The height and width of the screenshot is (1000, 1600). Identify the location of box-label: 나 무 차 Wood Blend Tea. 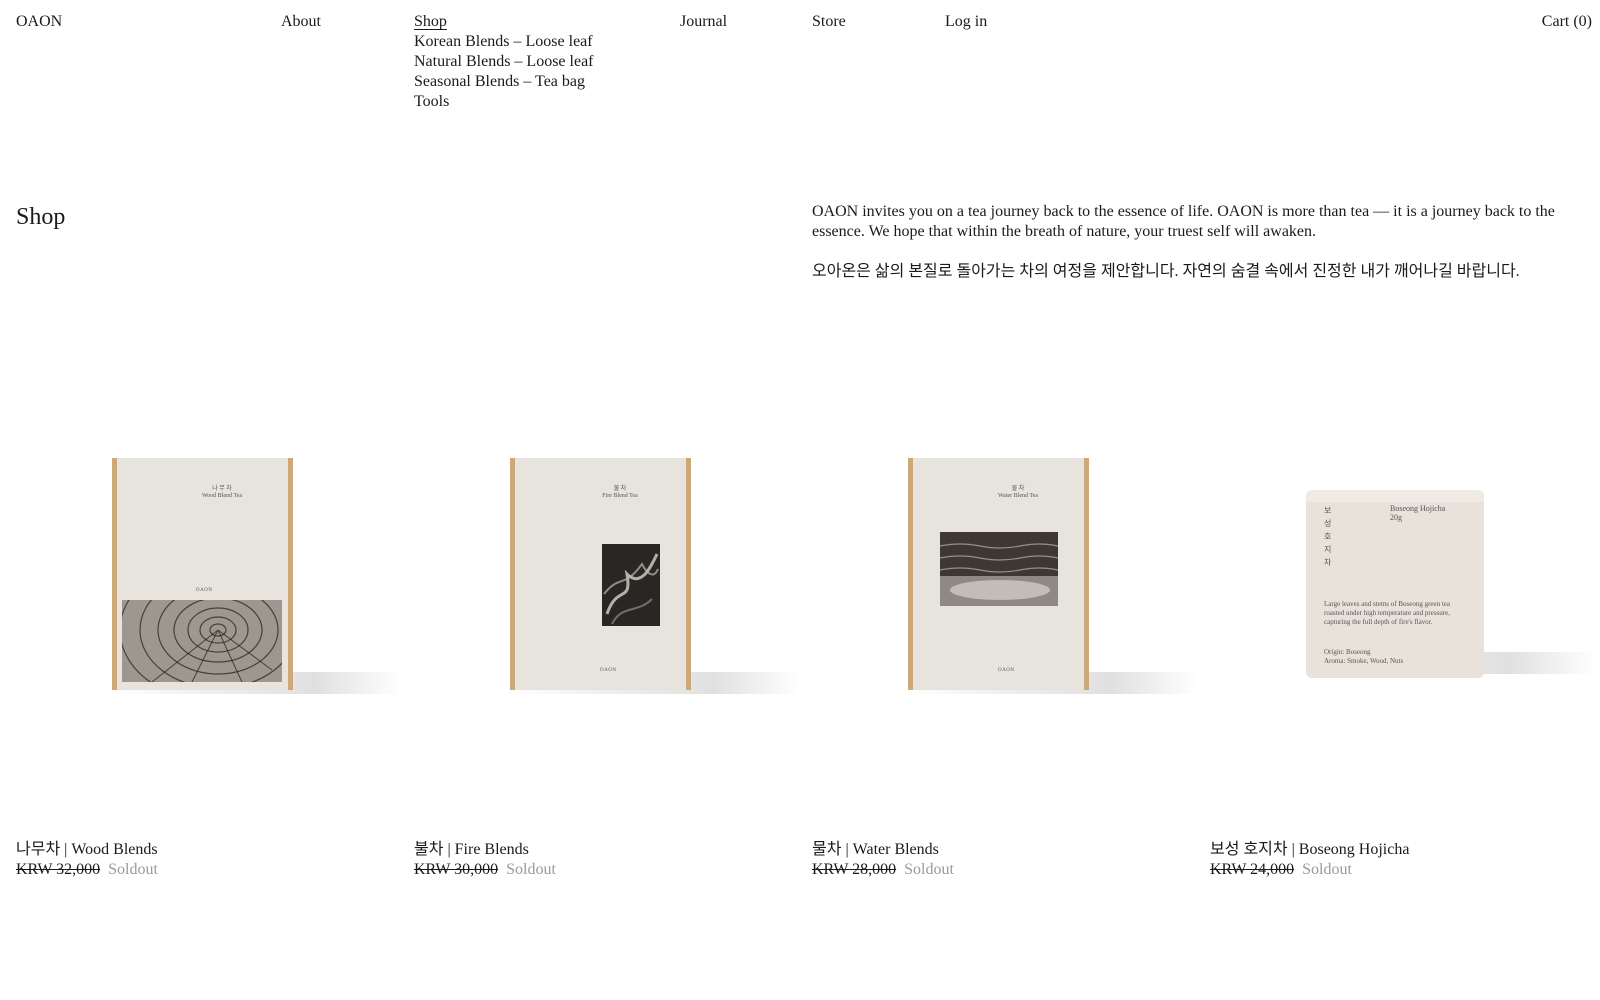
(222, 492).